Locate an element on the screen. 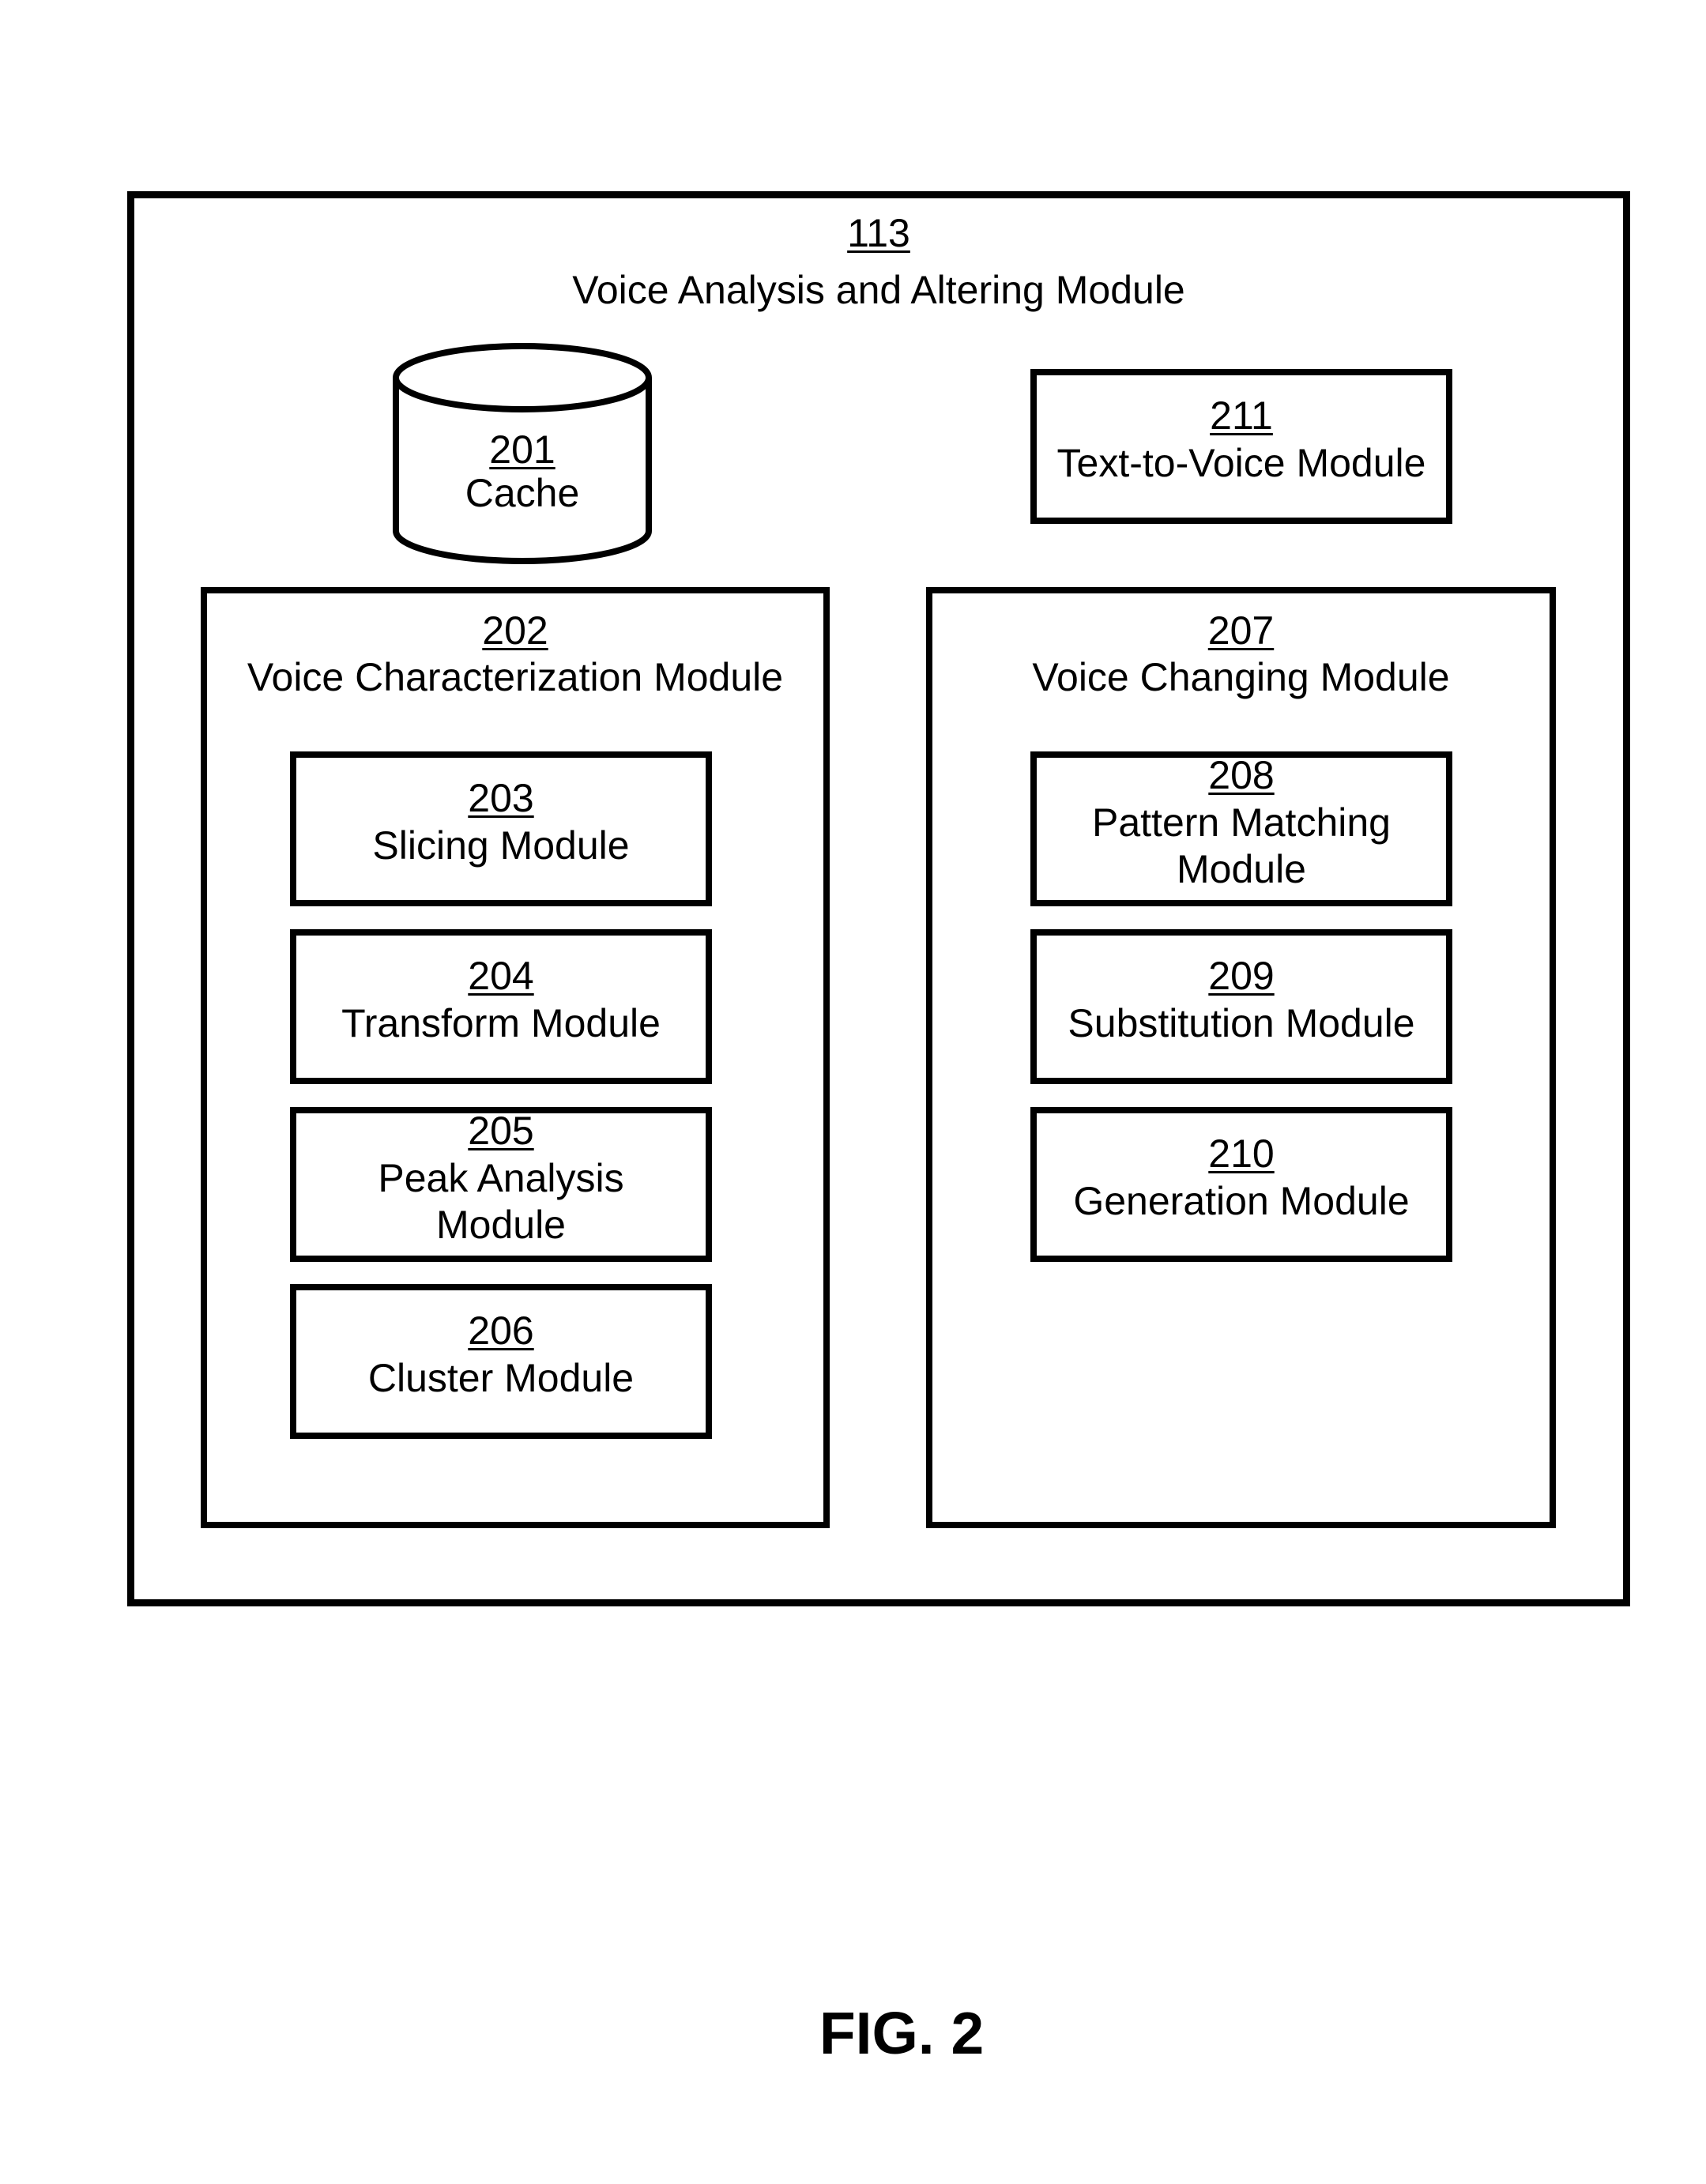  module-label: Slicing Module is located at coordinates (501, 845).